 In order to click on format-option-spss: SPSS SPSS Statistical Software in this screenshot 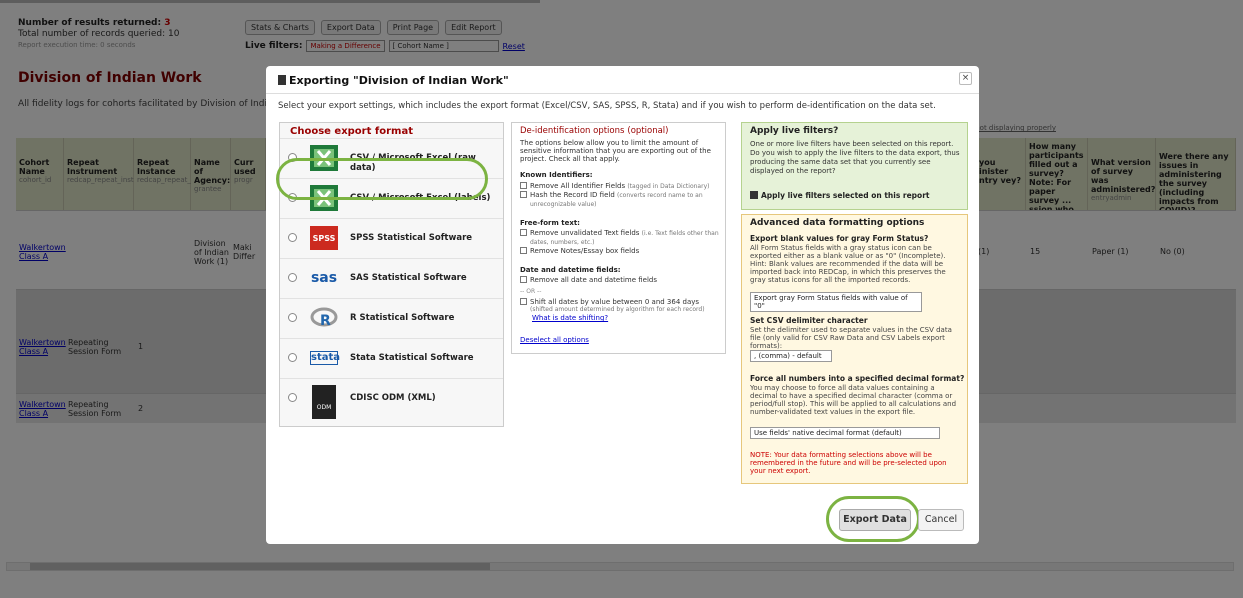, I will do `click(391, 237)`.